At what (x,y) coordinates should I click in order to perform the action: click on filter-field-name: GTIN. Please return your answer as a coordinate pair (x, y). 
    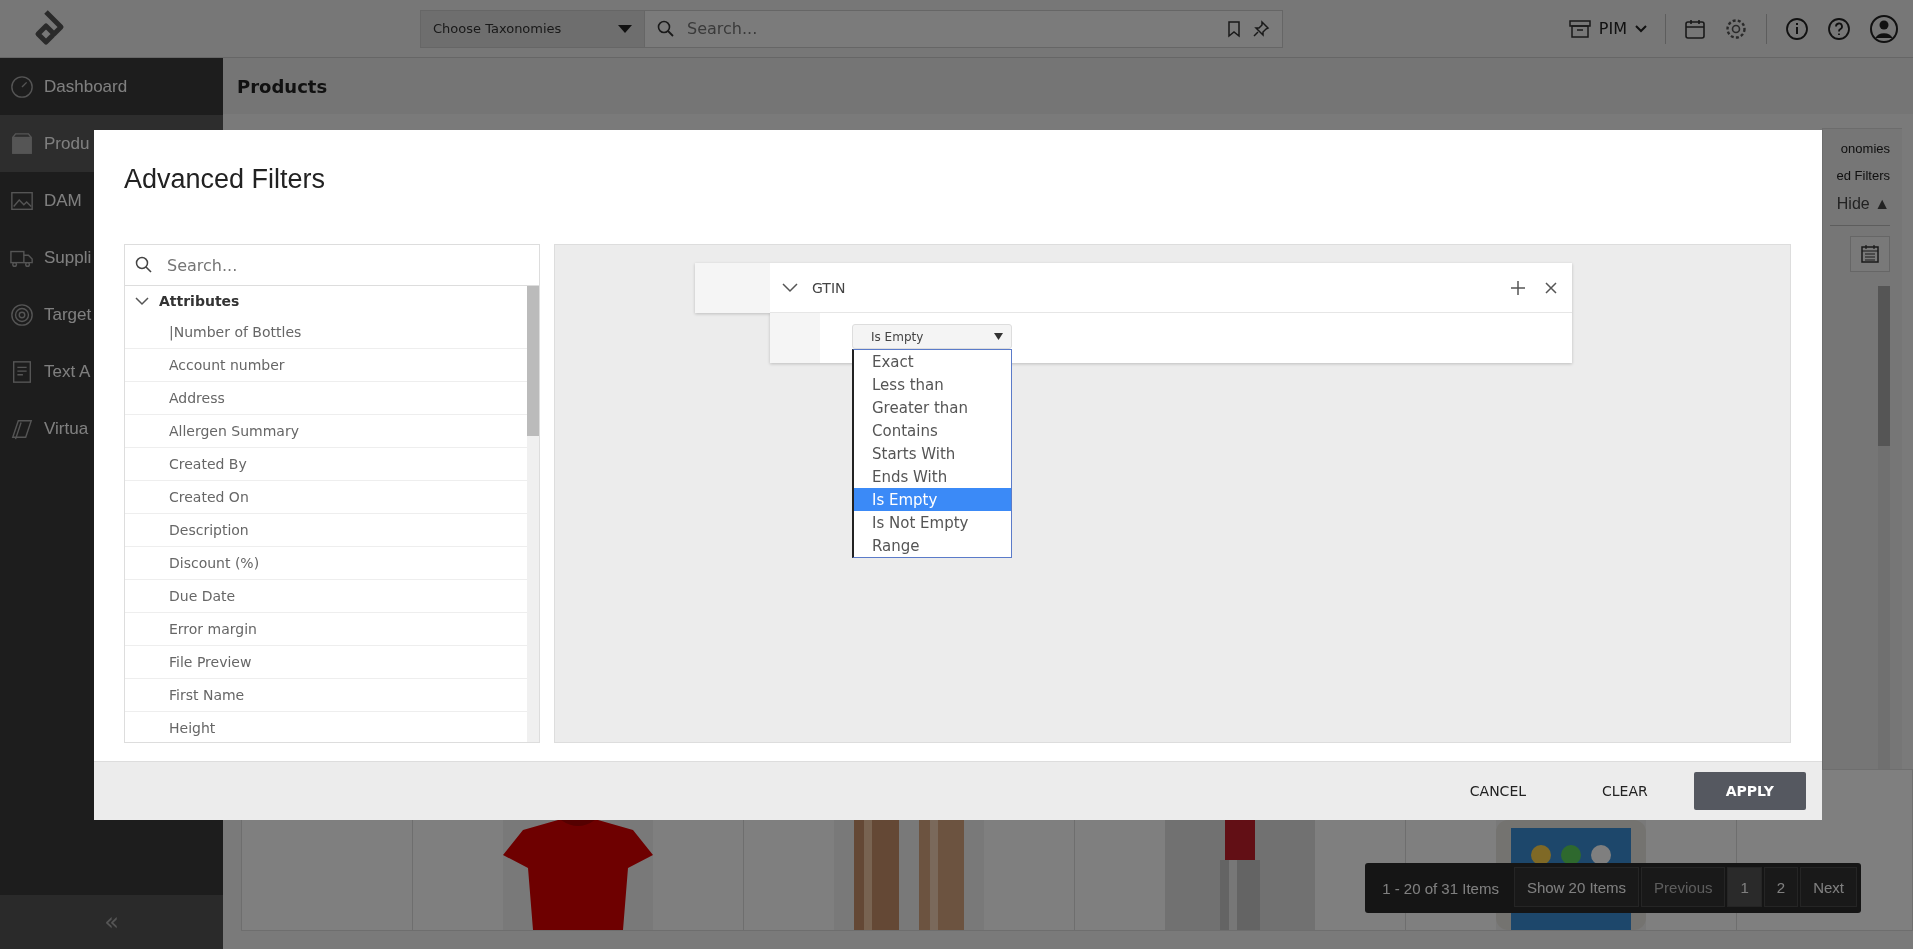
    Looking at the image, I should click on (829, 287).